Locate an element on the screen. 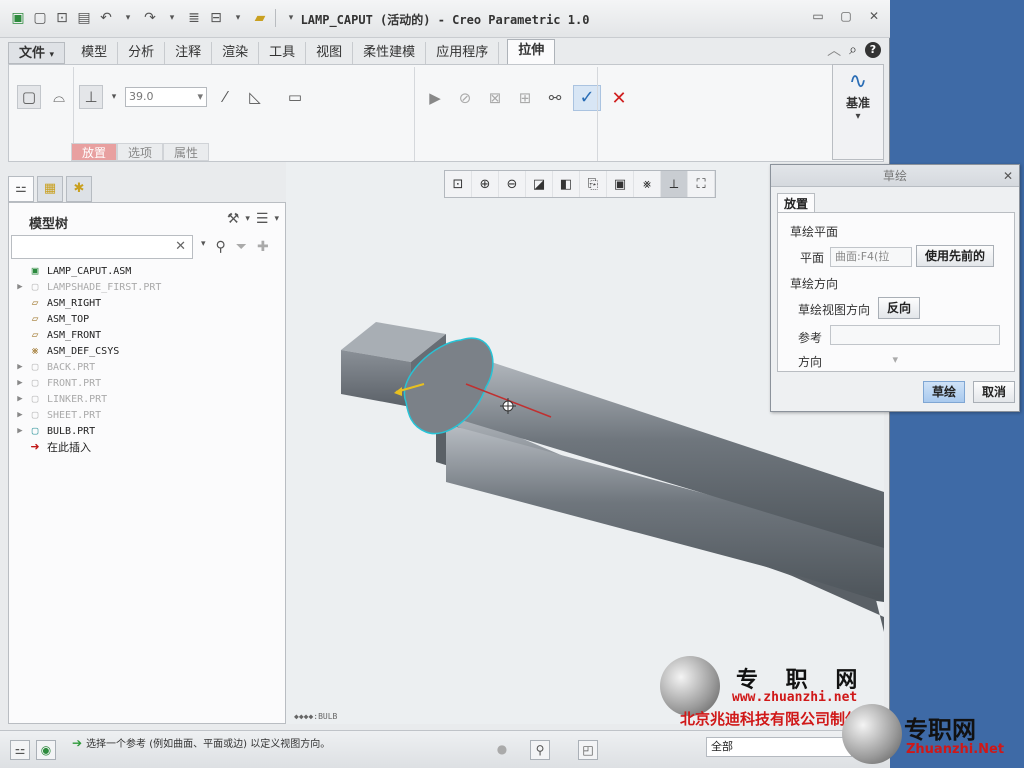 The image size is (1024, 768). help-icon: ? is located at coordinates (873, 50).